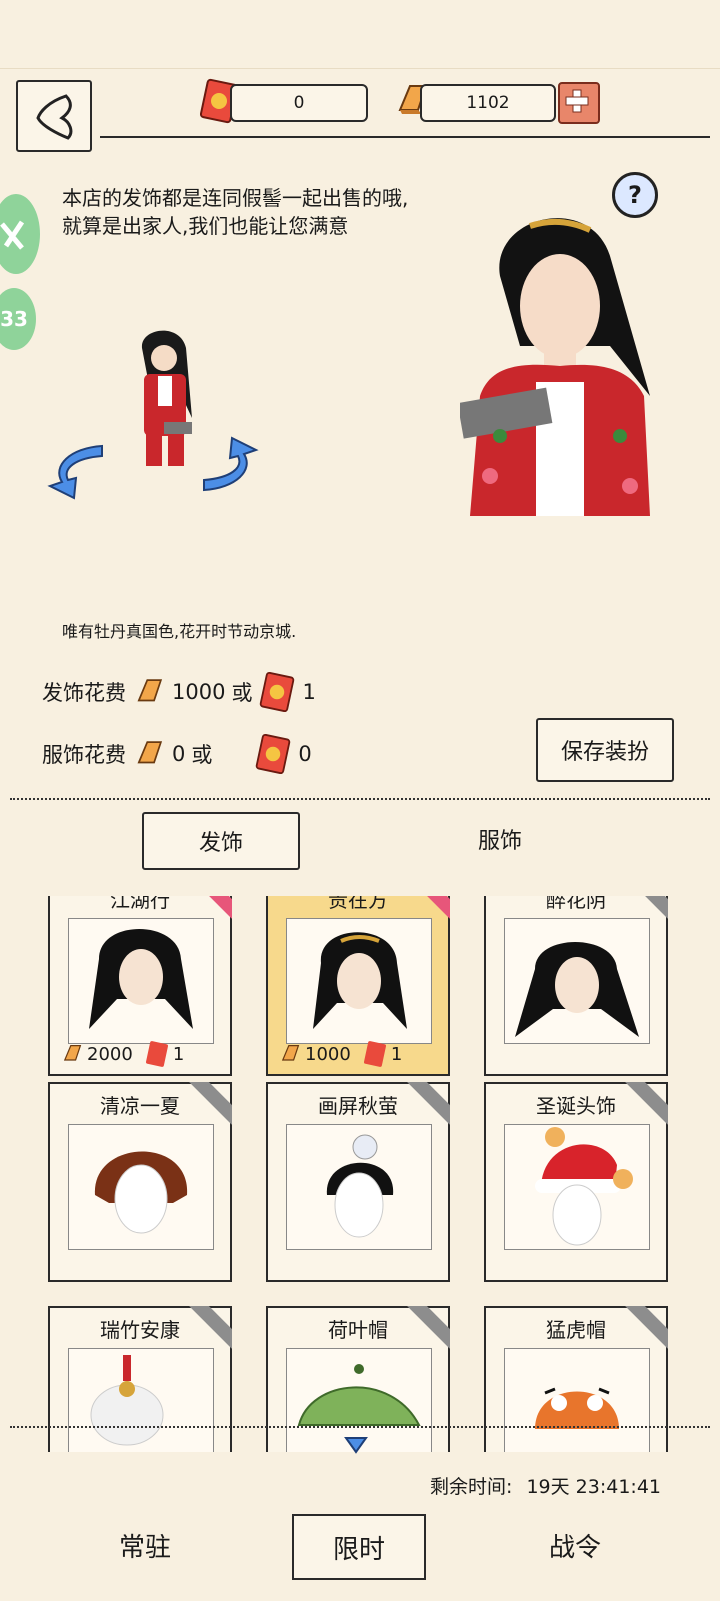 The width and height of the screenshot is (720, 1601). Describe the element at coordinates (575, 1545) in the screenshot. I see `tab-battle-pass: 战令` at that location.